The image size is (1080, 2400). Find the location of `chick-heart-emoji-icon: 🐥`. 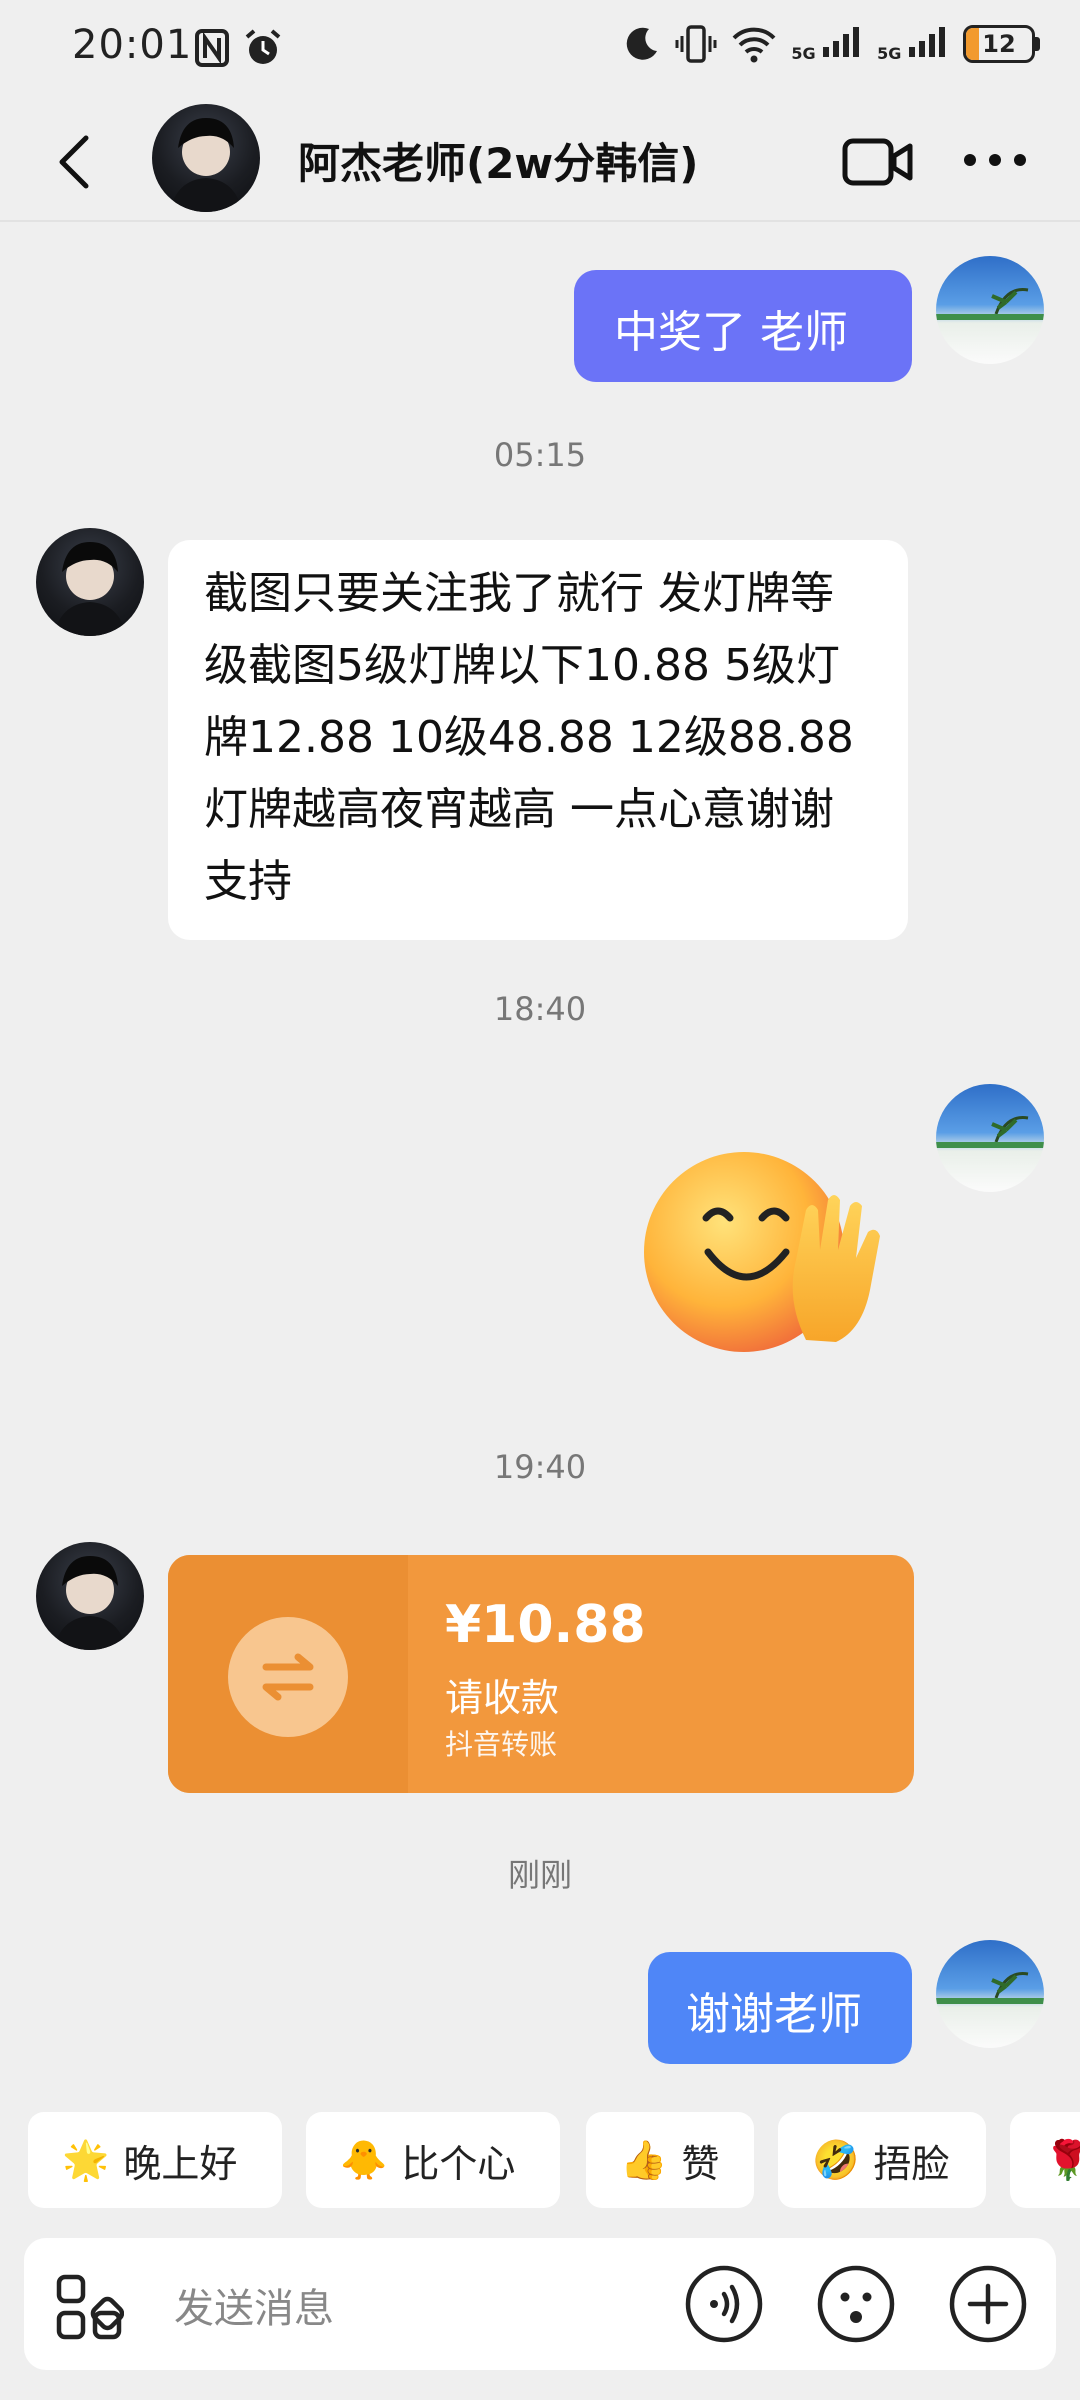

chick-heart-emoji-icon: 🐥 is located at coordinates (364, 2159).